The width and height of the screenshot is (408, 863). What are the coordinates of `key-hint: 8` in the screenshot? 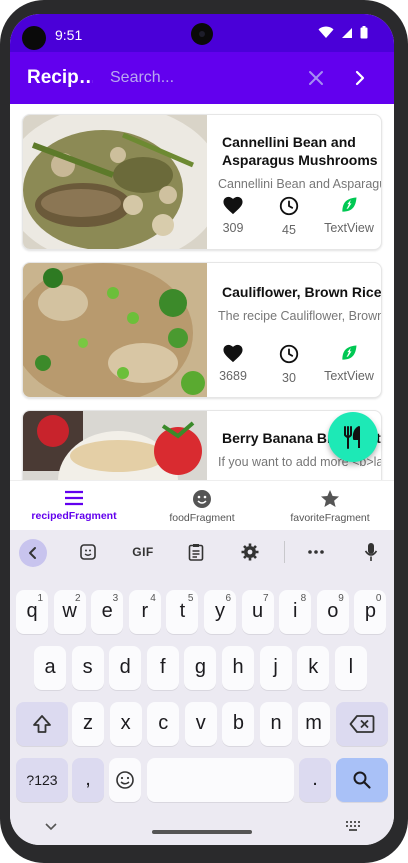 It's located at (303, 598).